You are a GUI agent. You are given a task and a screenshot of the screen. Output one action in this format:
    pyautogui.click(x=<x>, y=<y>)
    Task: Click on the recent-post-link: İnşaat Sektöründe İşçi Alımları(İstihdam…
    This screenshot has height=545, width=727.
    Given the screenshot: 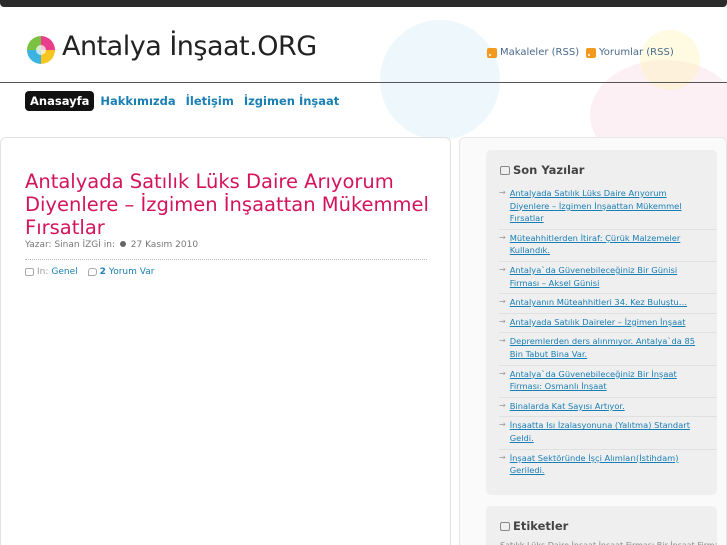 What is the action you would take?
    pyautogui.click(x=606, y=464)
    